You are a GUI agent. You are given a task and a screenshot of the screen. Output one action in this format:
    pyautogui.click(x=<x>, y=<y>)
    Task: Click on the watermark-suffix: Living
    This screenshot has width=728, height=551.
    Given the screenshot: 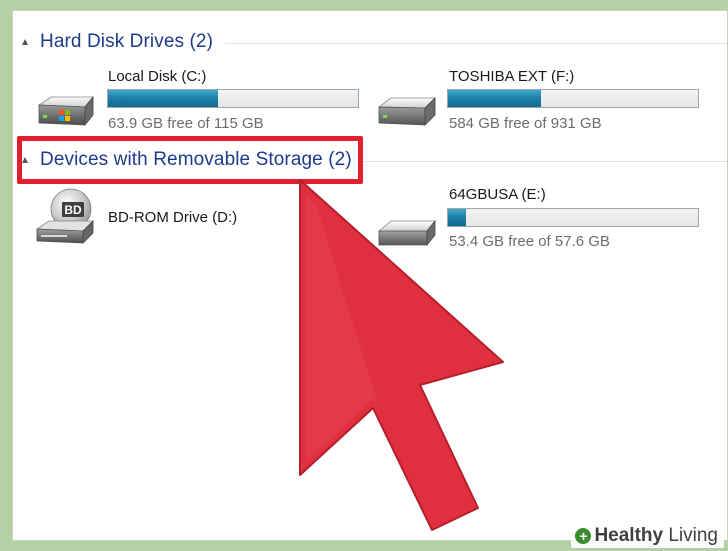 What is the action you would take?
    pyautogui.click(x=690, y=535)
    